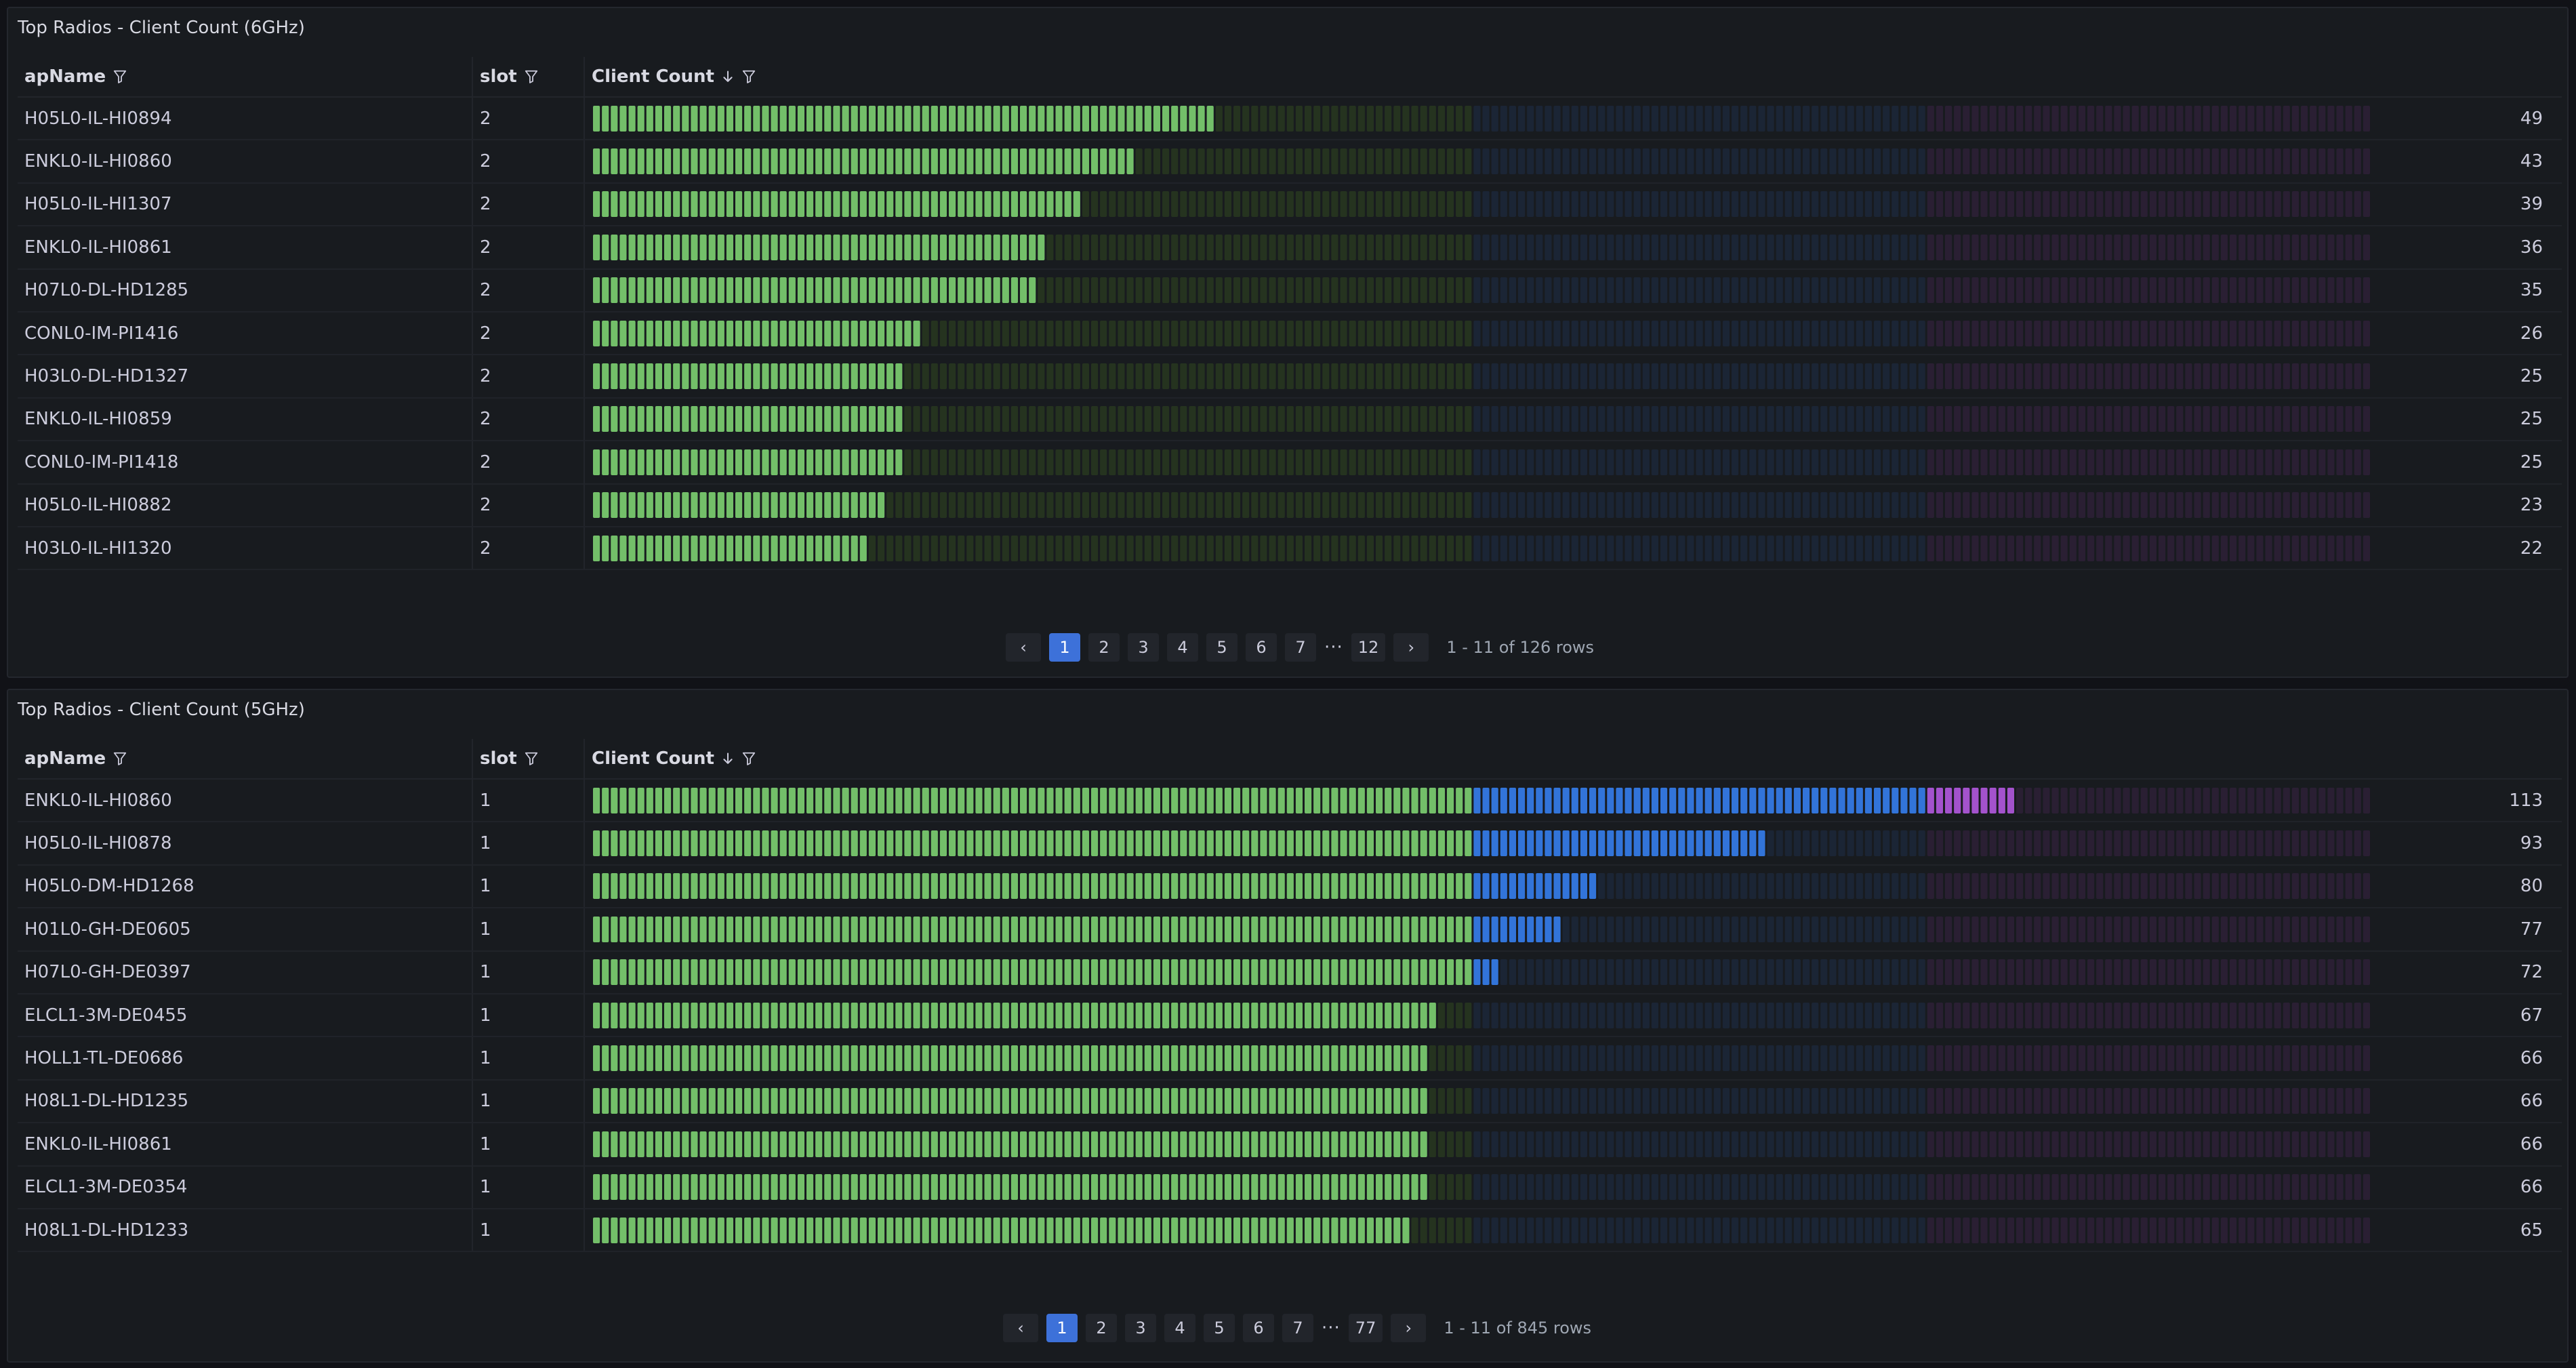  I want to click on table-row: H05L0-IL-HI0894 2 49, so click(1290, 119).